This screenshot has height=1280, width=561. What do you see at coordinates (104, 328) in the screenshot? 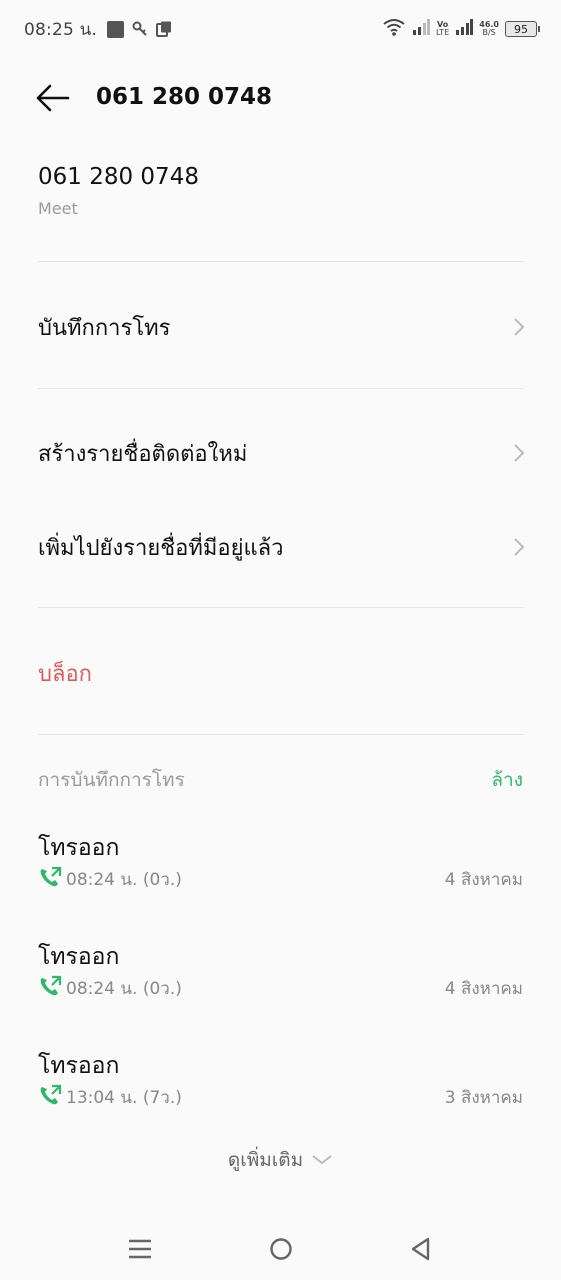
I see `call-log-label: บันทึกการโทร` at bounding box center [104, 328].